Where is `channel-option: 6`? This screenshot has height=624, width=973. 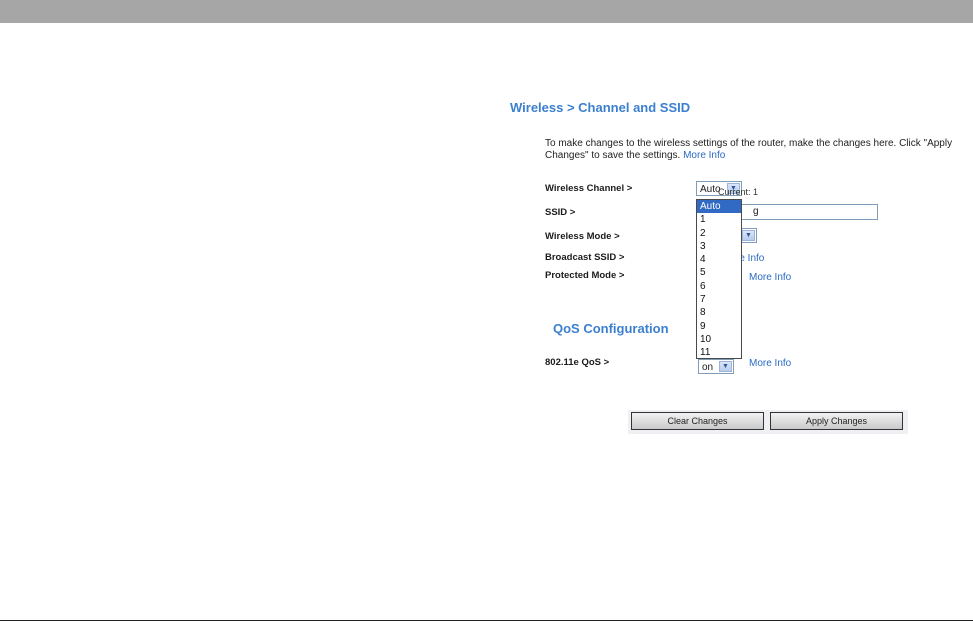
channel-option: 6 is located at coordinates (719, 286).